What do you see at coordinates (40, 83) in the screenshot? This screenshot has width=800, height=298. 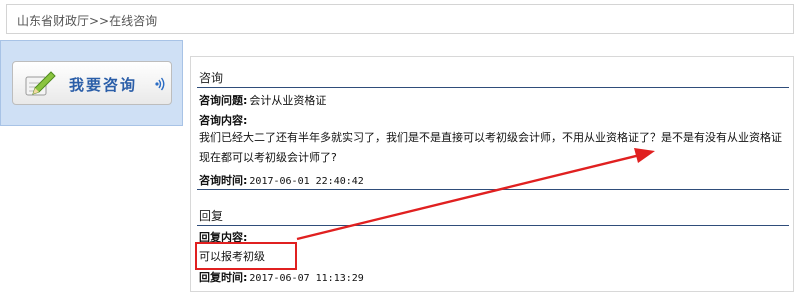 I see `pen-writing-icon` at bounding box center [40, 83].